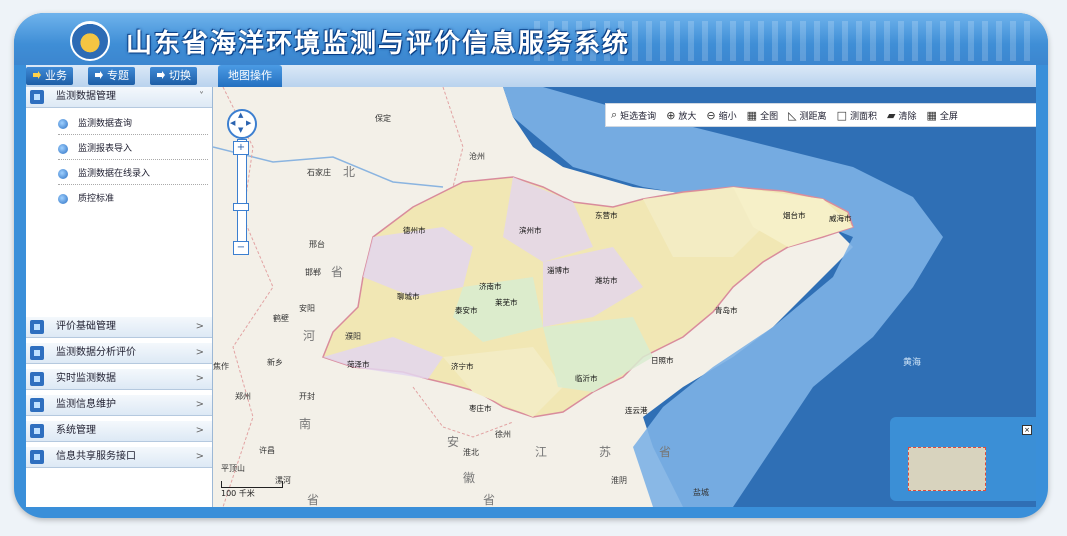  Describe the element at coordinates (267, 450) in the screenshot. I see `map-label: 许昌` at that location.